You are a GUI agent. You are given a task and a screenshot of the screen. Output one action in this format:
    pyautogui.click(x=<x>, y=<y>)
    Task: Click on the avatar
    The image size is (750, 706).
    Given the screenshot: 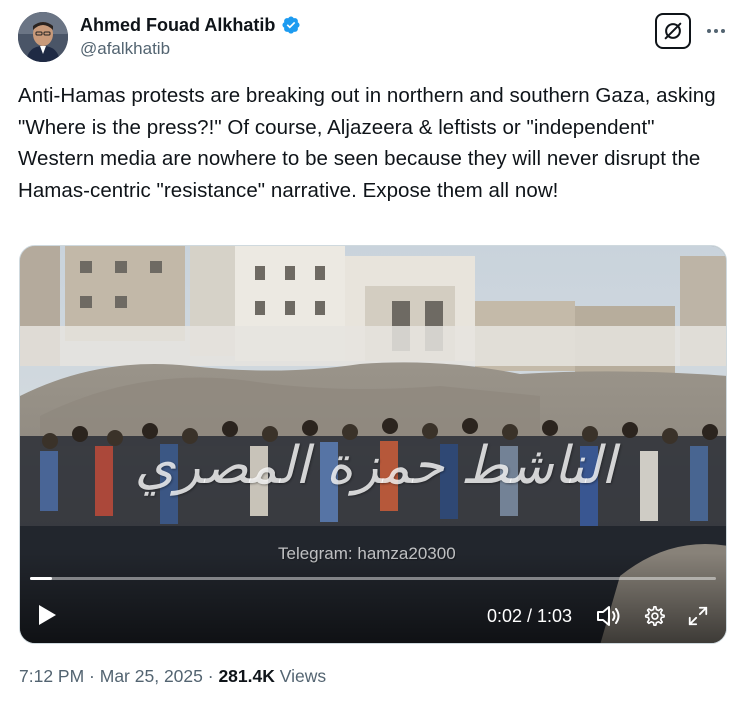 What is the action you would take?
    pyautogui.click(x=43, y=37)
    